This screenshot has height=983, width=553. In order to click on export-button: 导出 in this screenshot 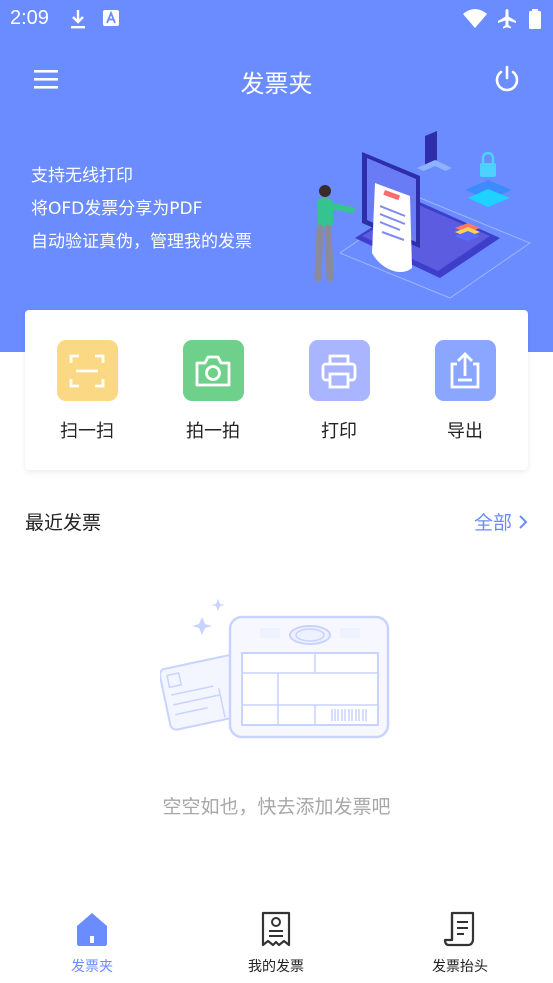, I will do `click(465, 391)`.